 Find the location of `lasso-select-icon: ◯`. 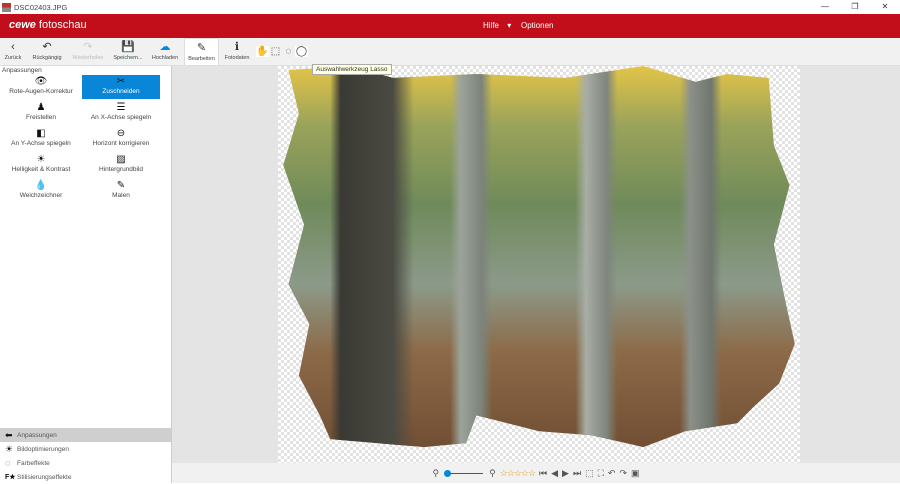

lasso-select-icon: ◯ is located at coordinates (301, 51).